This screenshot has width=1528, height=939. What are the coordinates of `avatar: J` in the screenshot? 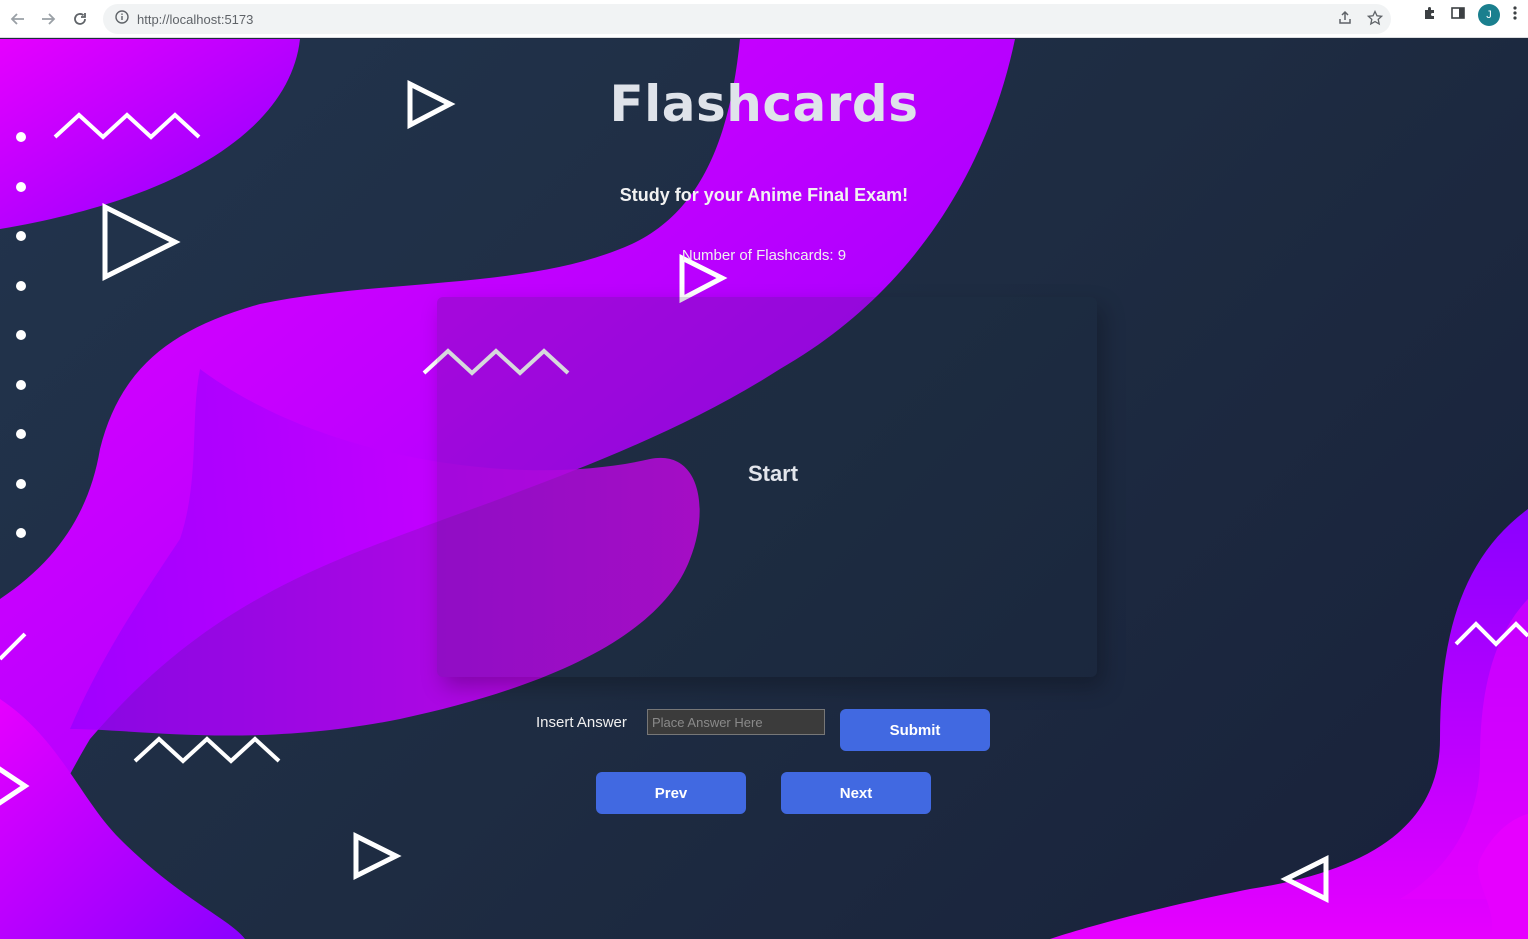 It's located at (1489, 15).